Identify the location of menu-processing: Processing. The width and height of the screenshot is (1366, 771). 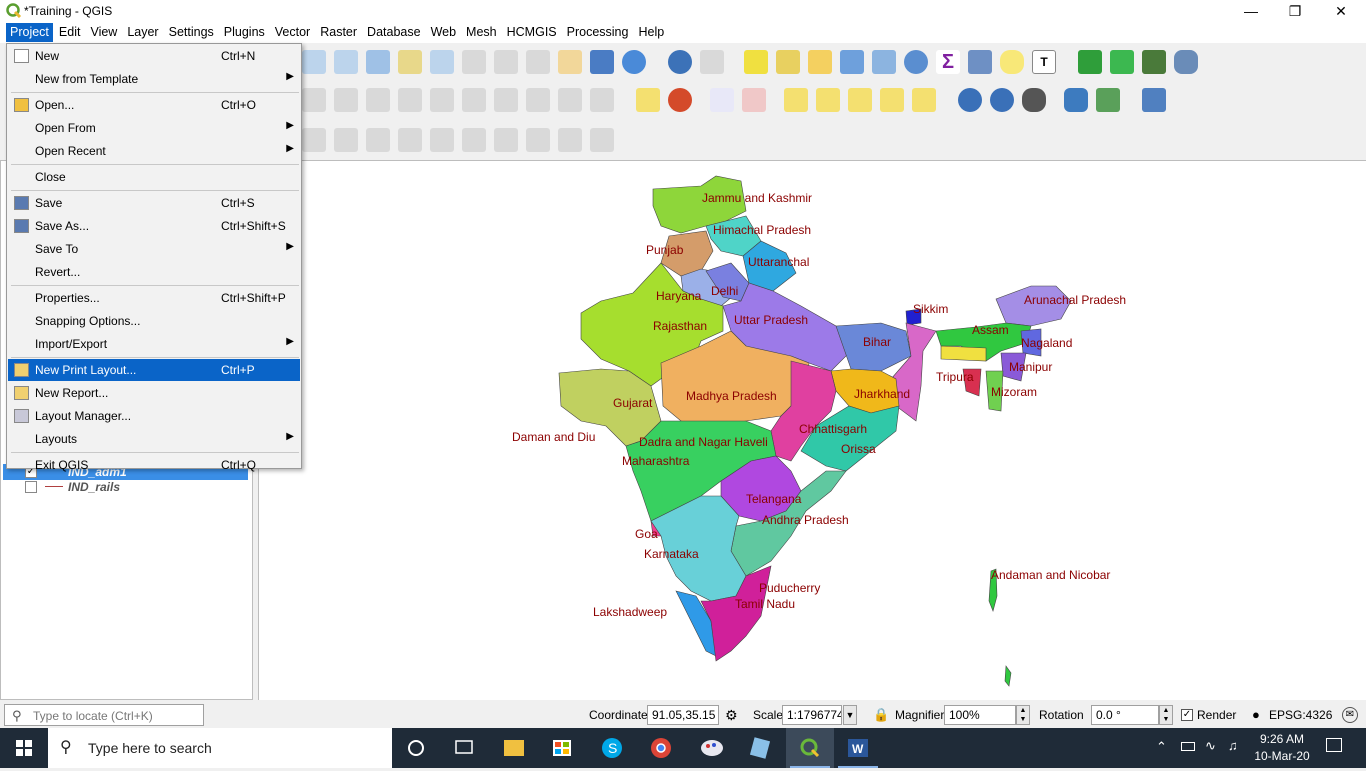
(598, 32).